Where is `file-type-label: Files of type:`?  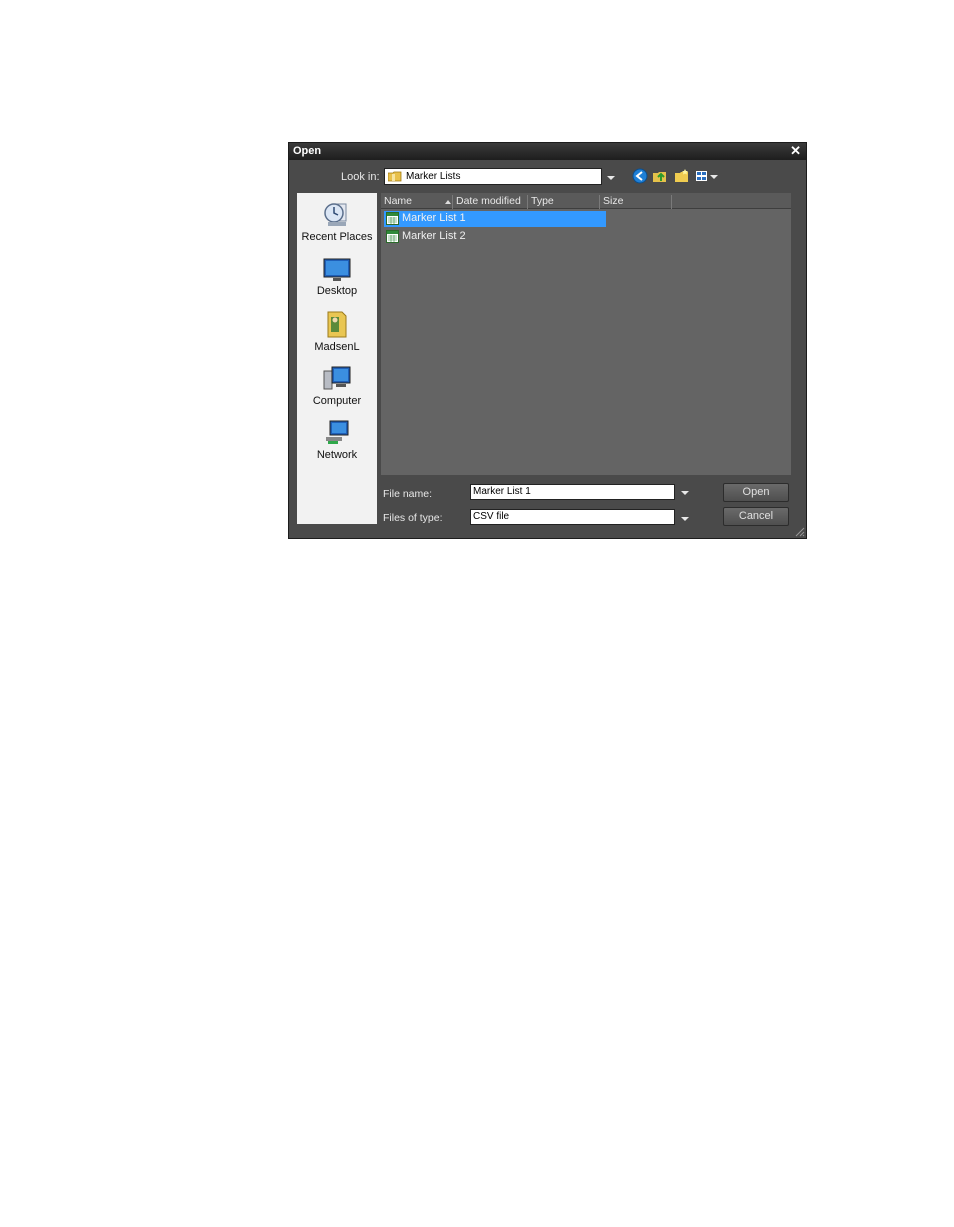
file-type-label: Files of type: is located at coordinates (413, 518).